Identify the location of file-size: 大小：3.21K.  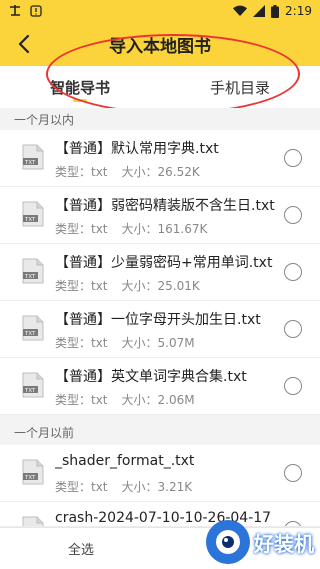
(157, 487).